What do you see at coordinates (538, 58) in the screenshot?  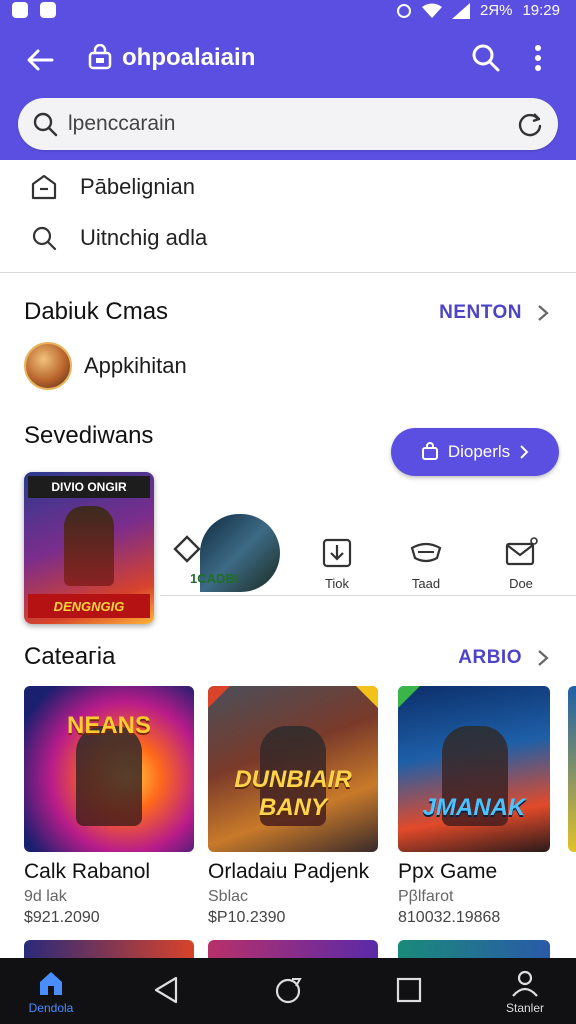 I see `more-vert-icon` at bounding box center [538, 58].